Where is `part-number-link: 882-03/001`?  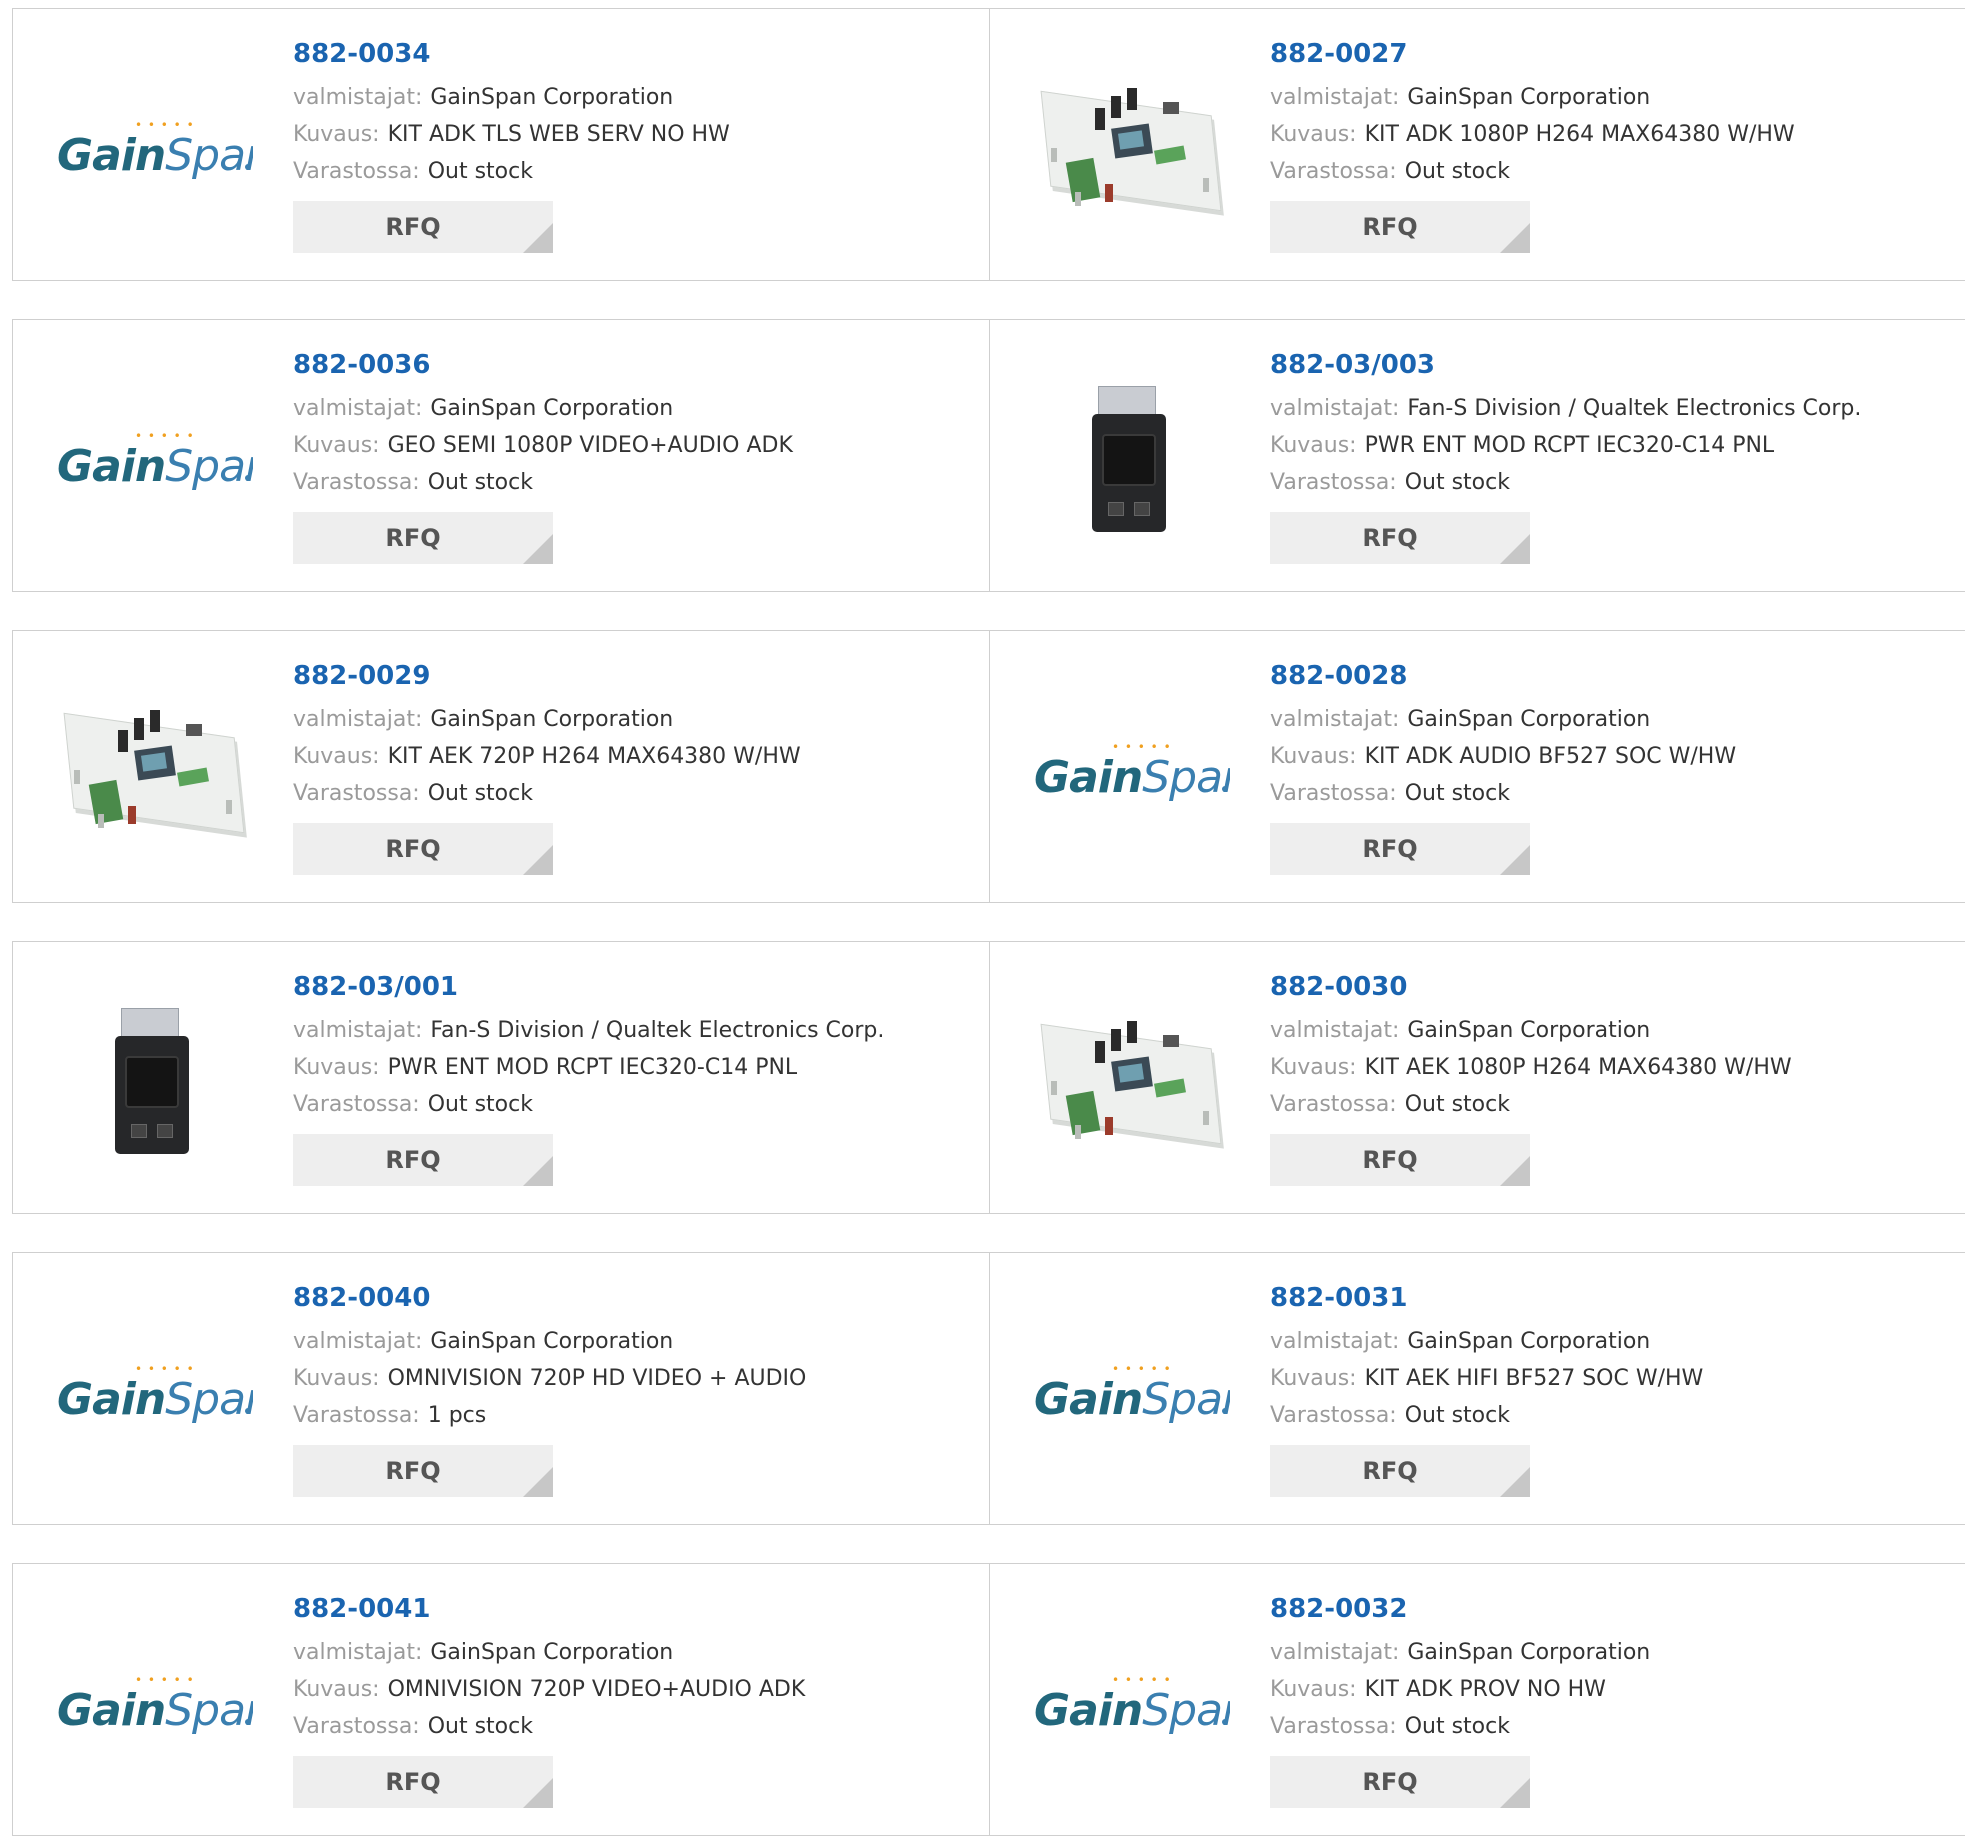
part-number-link: 882-03/001 is located at coordinates (588, 987).